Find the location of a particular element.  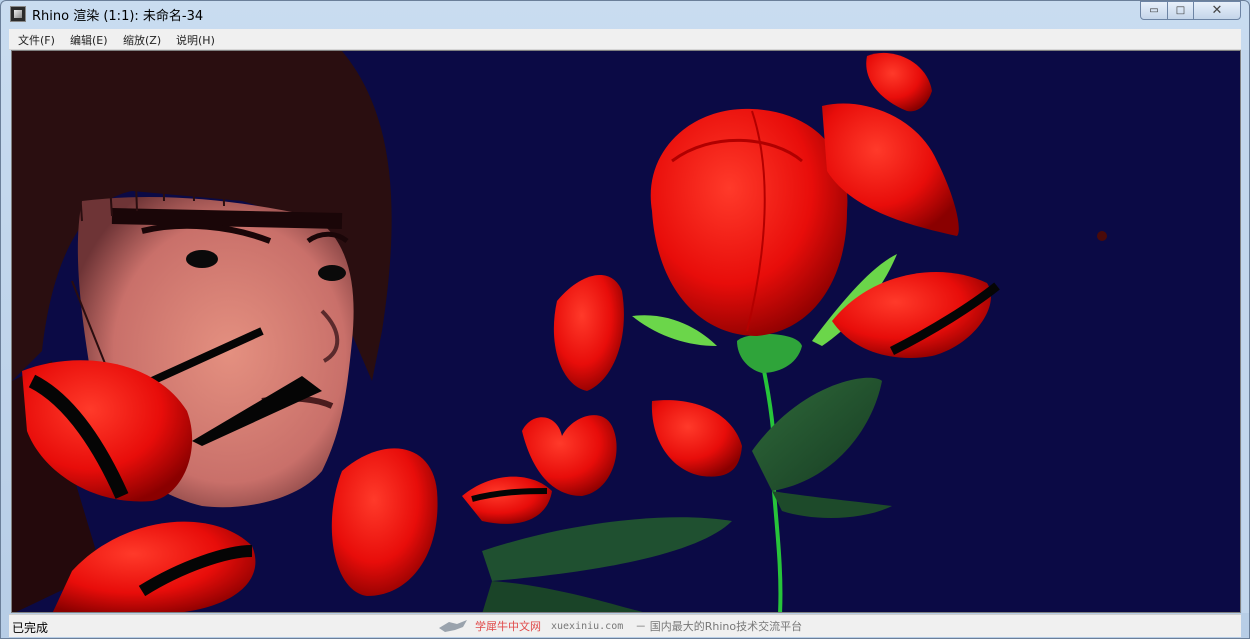

rhino-logo-icon is located at coordinates (453, 626).